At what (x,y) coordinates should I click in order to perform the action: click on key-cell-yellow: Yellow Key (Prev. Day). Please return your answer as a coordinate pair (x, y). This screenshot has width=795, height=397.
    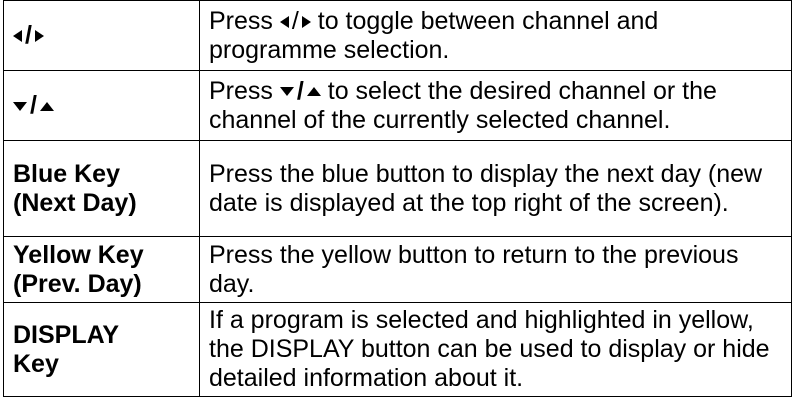
    Looking at the image, I should click on (101, 269).